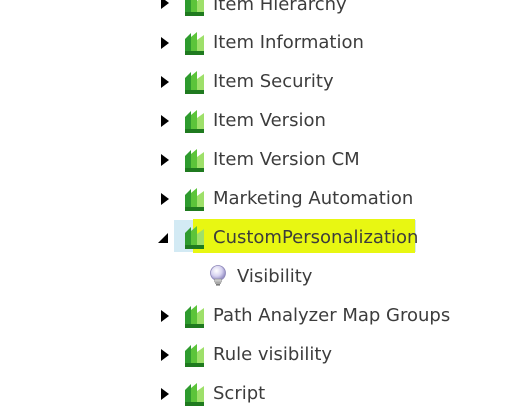  I want to click on tree-node-custompersonalization: CustomPersonalization, so click(261, 239).